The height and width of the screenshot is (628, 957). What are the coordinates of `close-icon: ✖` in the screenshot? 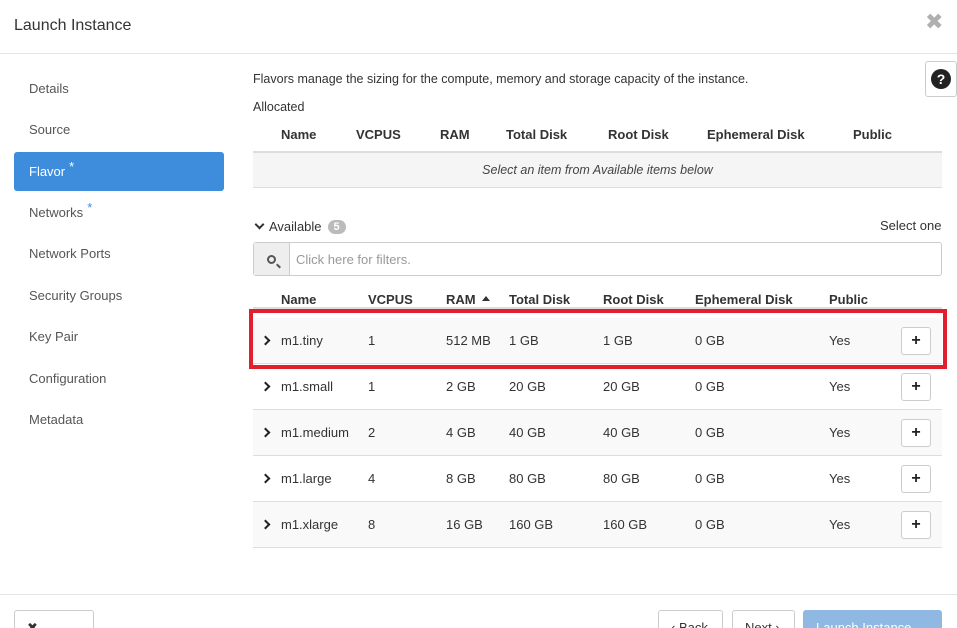 It's located at (934, 22).